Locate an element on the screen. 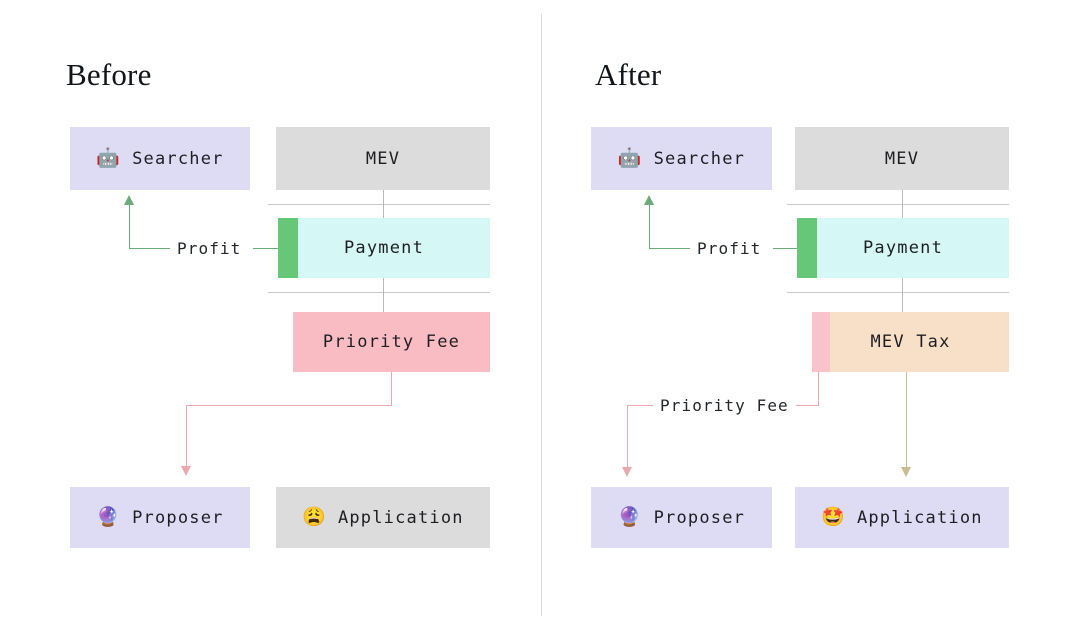 The width and height of the screenshot is (1073, 630). arrowhead-after-profit is located at coordinates (649, 200).